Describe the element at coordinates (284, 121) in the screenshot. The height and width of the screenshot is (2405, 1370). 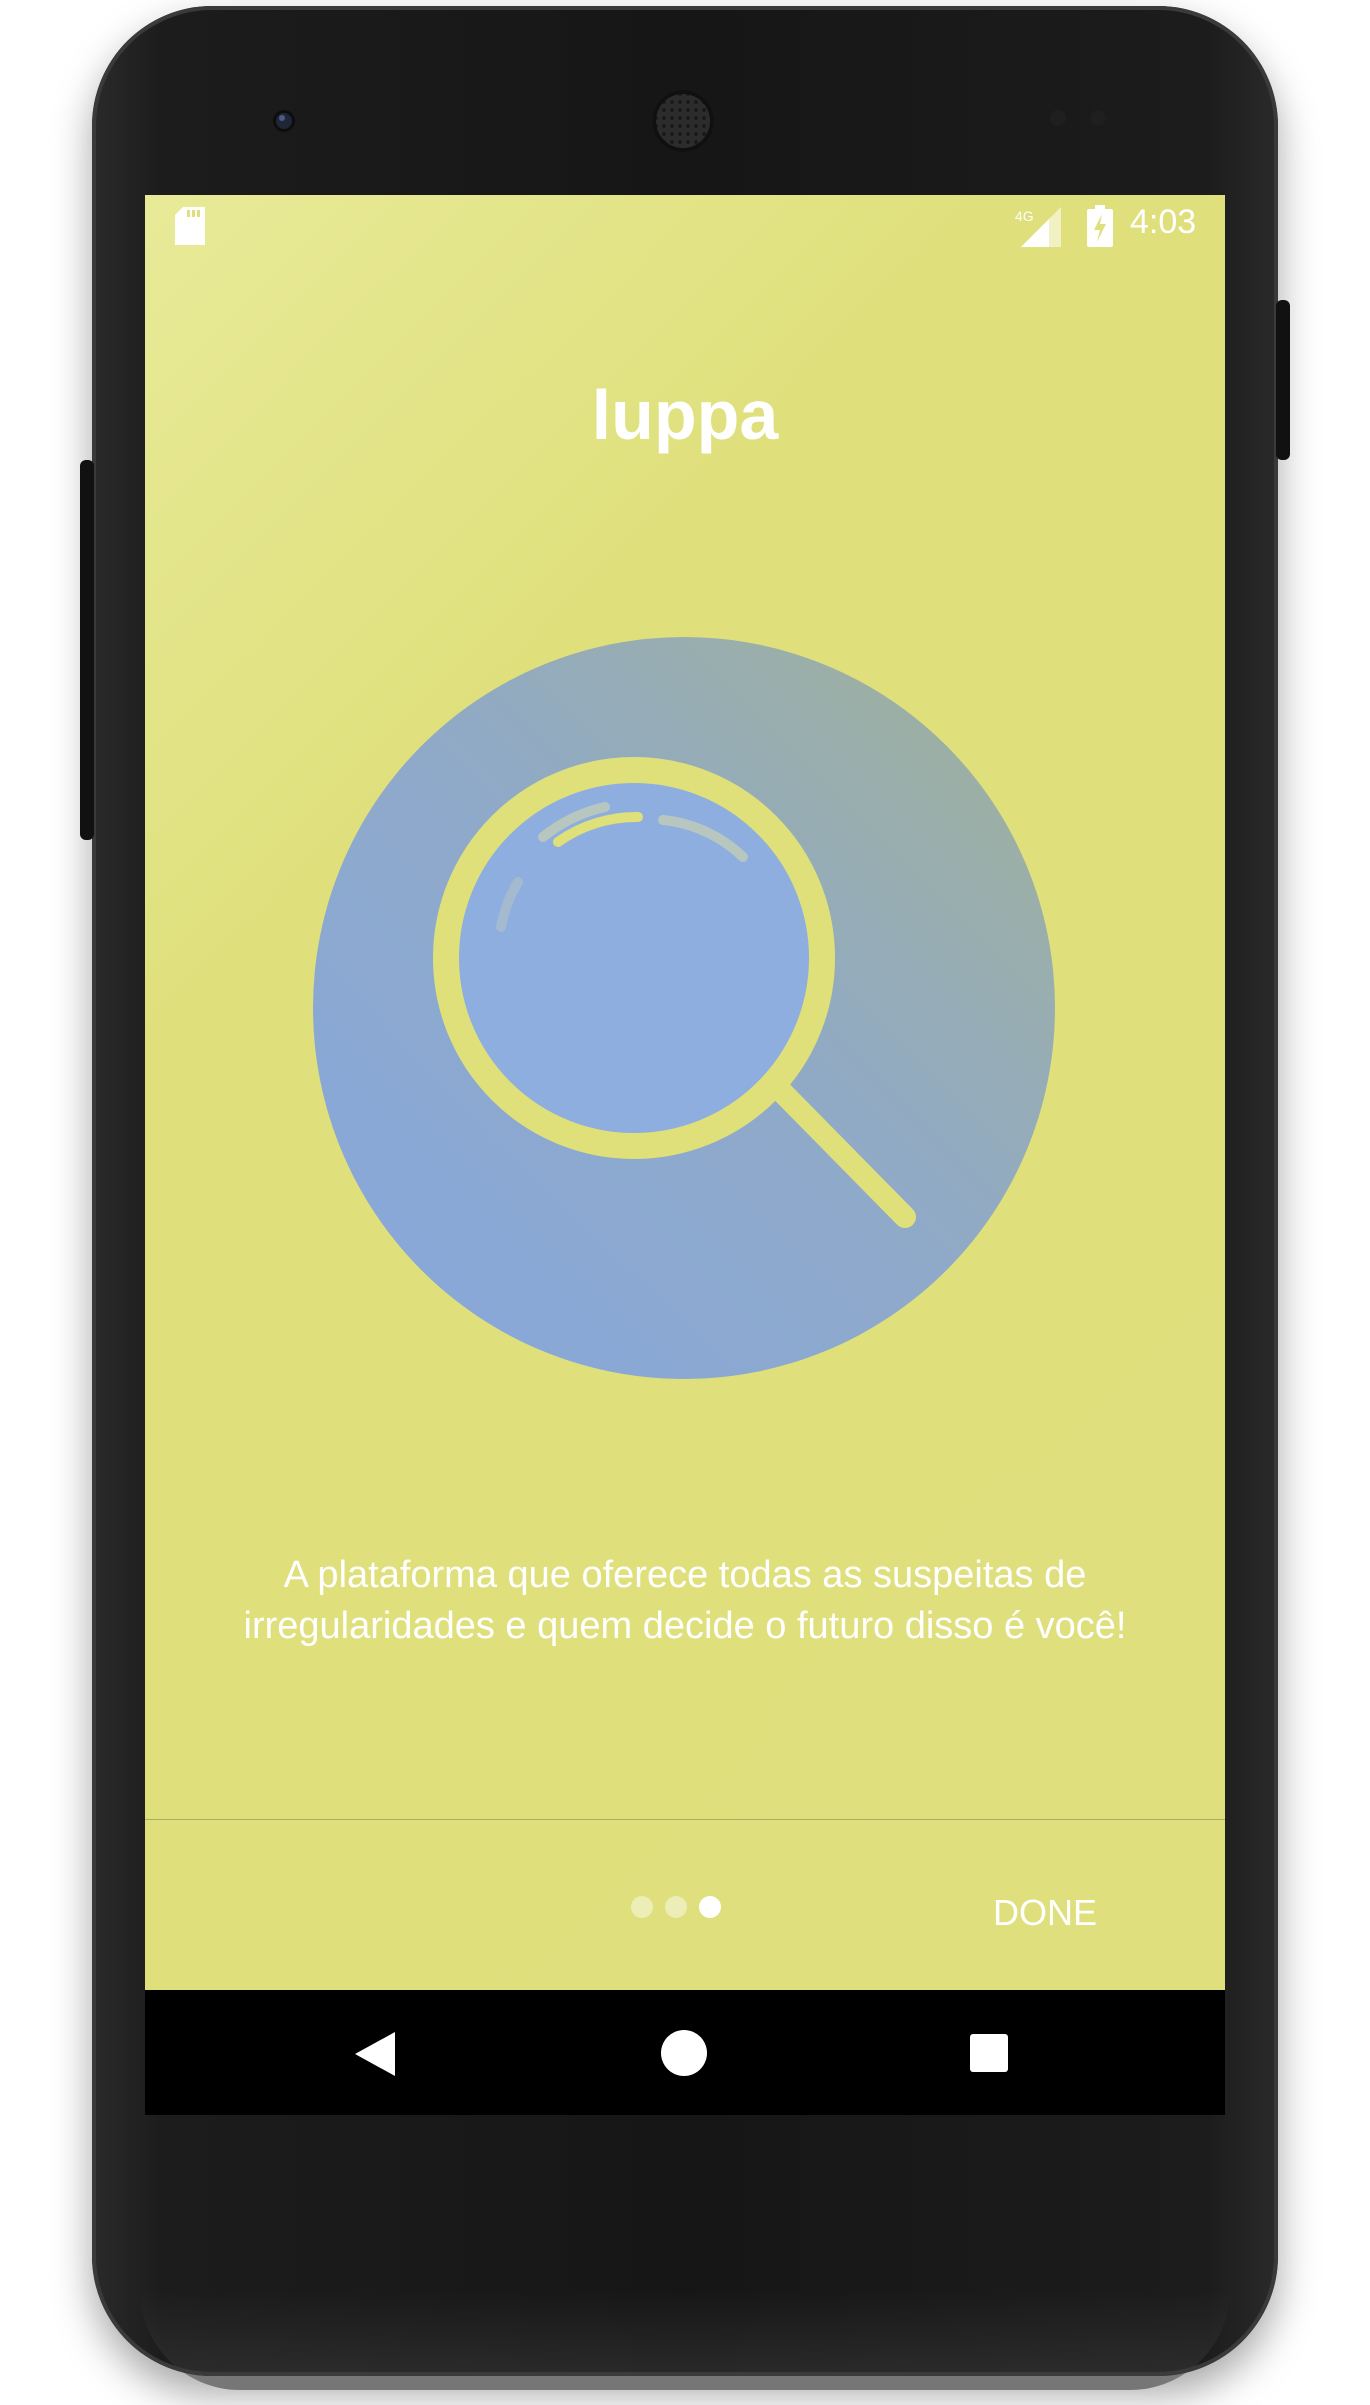
I see `front-camera` at that location.